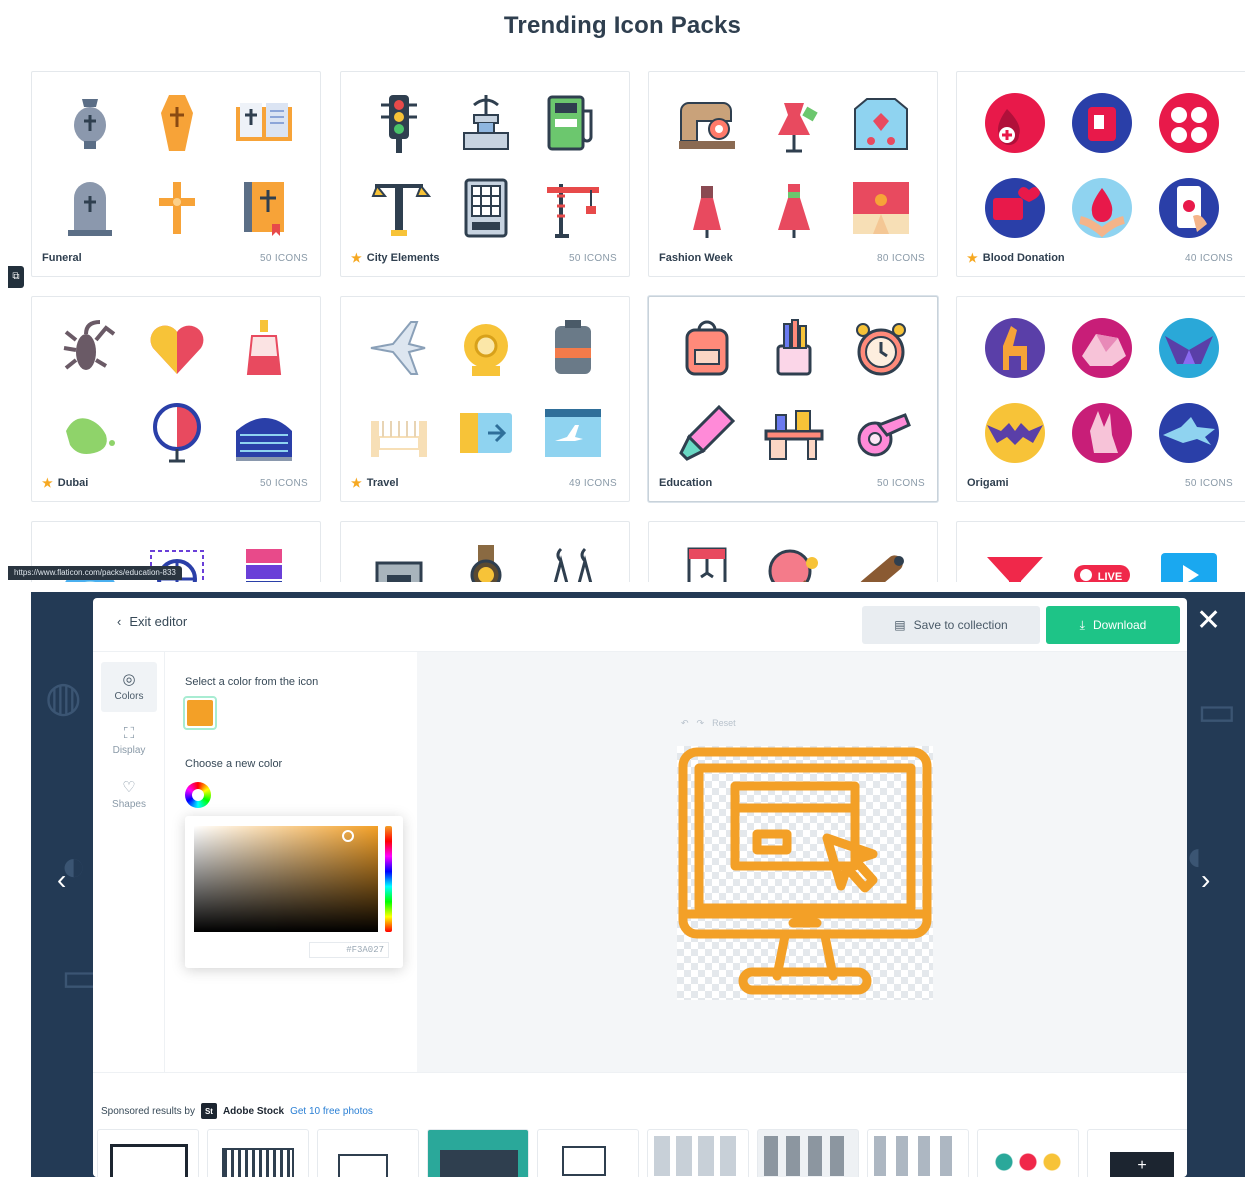 This screenshot has width=1245, height=1177. I want to click on pack-footer: ★ Blood Donation 40 ICONS, so click(1100, 258).